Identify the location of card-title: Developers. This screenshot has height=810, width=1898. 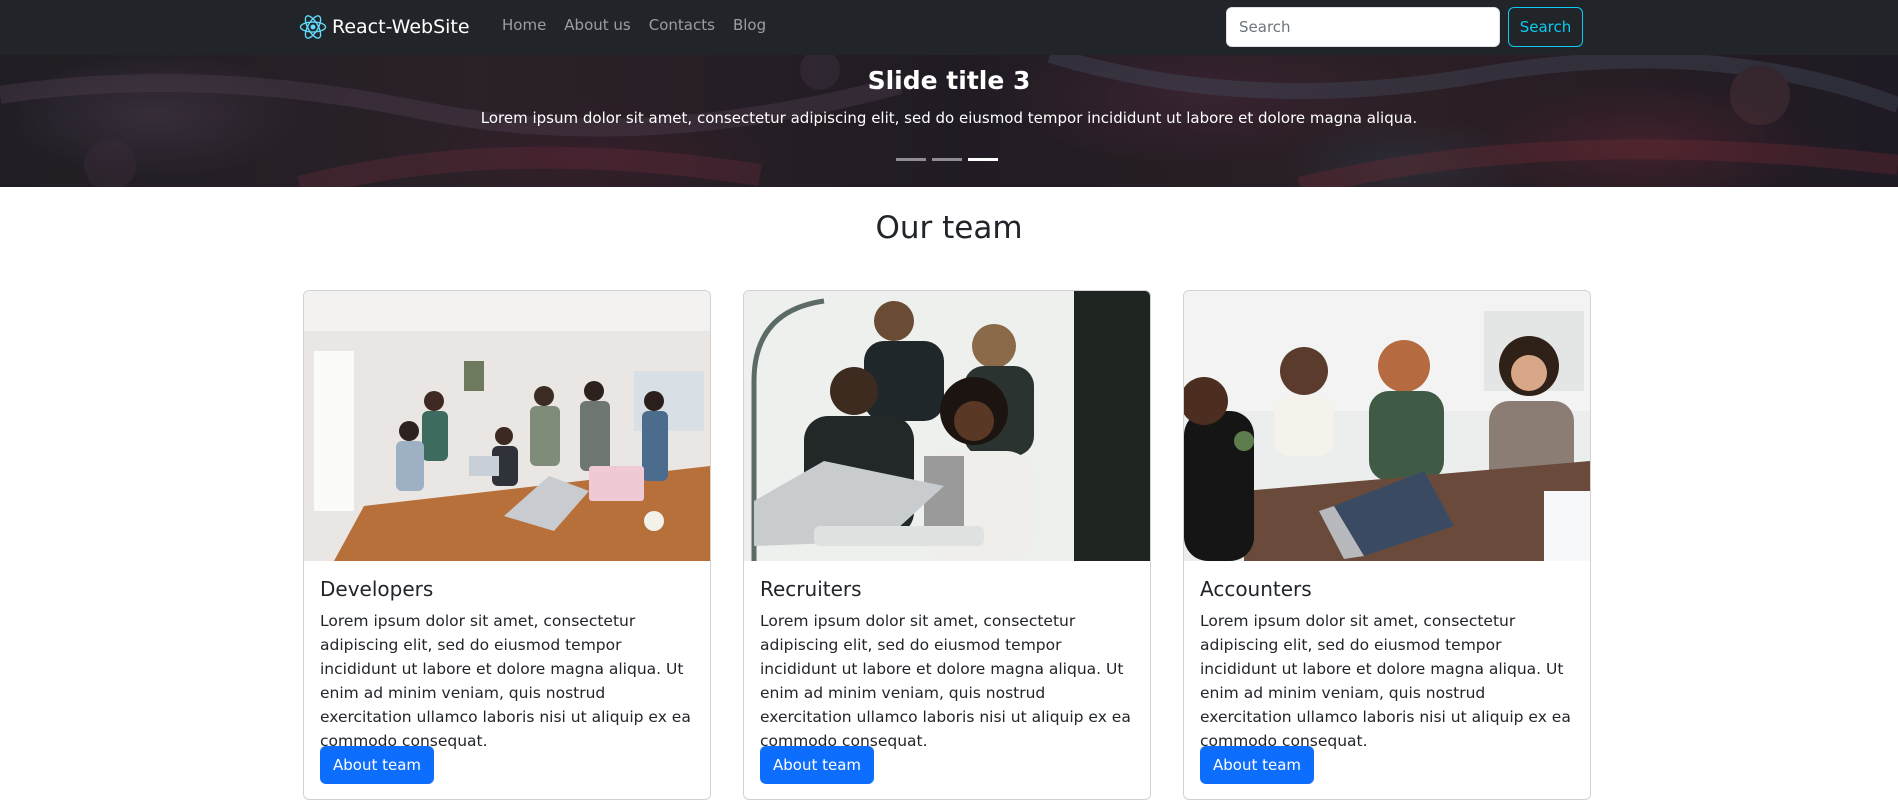
(377, 589).